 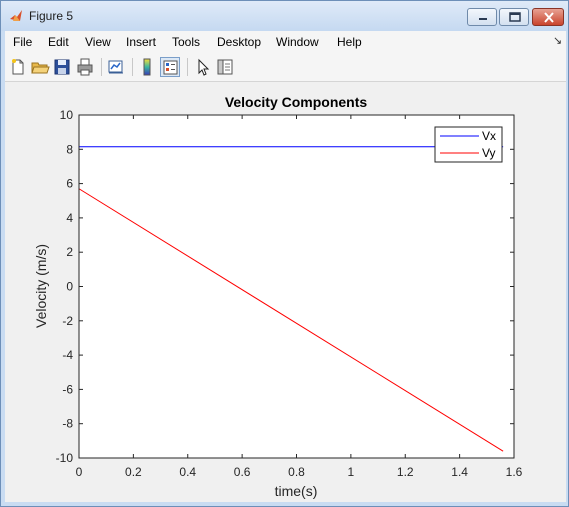 What do you see at coordinates (239, 42) in the screenshot?
I see `menu-desktop: Desktop` at bounding box center [239, 42].